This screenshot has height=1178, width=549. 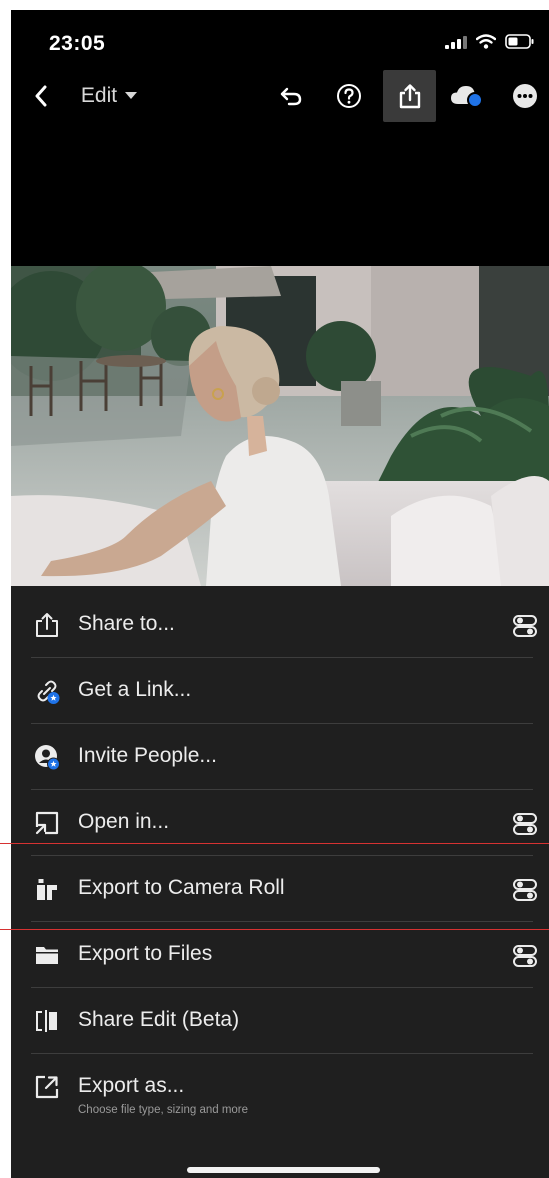 What do you see at coordinates (283, 1170) in the screenshot?
I see `home-indicator` at bounding box center [283, 1170].